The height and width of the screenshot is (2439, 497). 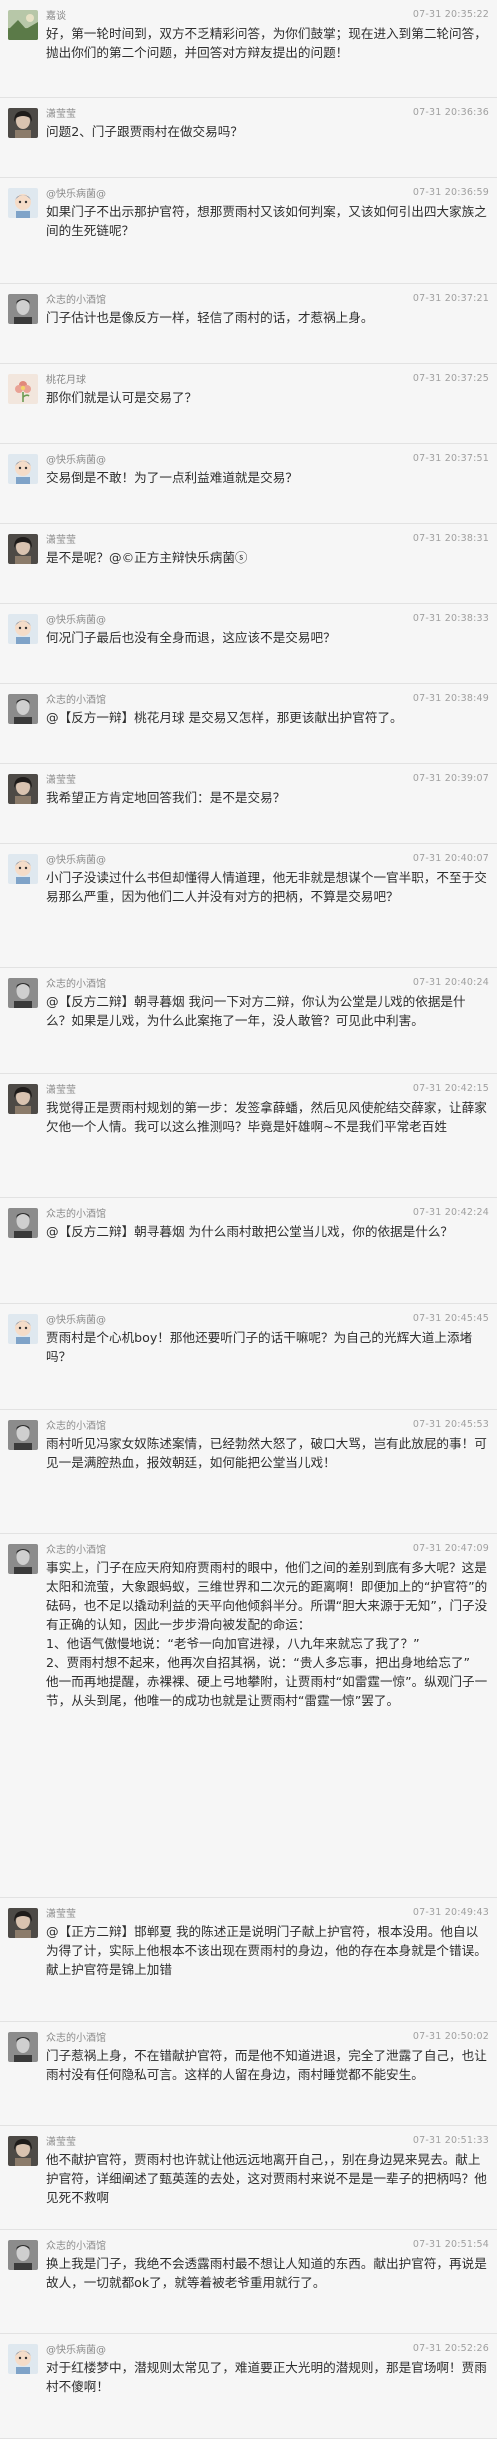 What do you see at coordinates (250, 1231) in the screenshot?
I see `message-text: @【反方二辩】朝寻暮烟 为什么雨村敢把公堂当儿戏，你的依据是什么？` at bounding box center [250, 1231].